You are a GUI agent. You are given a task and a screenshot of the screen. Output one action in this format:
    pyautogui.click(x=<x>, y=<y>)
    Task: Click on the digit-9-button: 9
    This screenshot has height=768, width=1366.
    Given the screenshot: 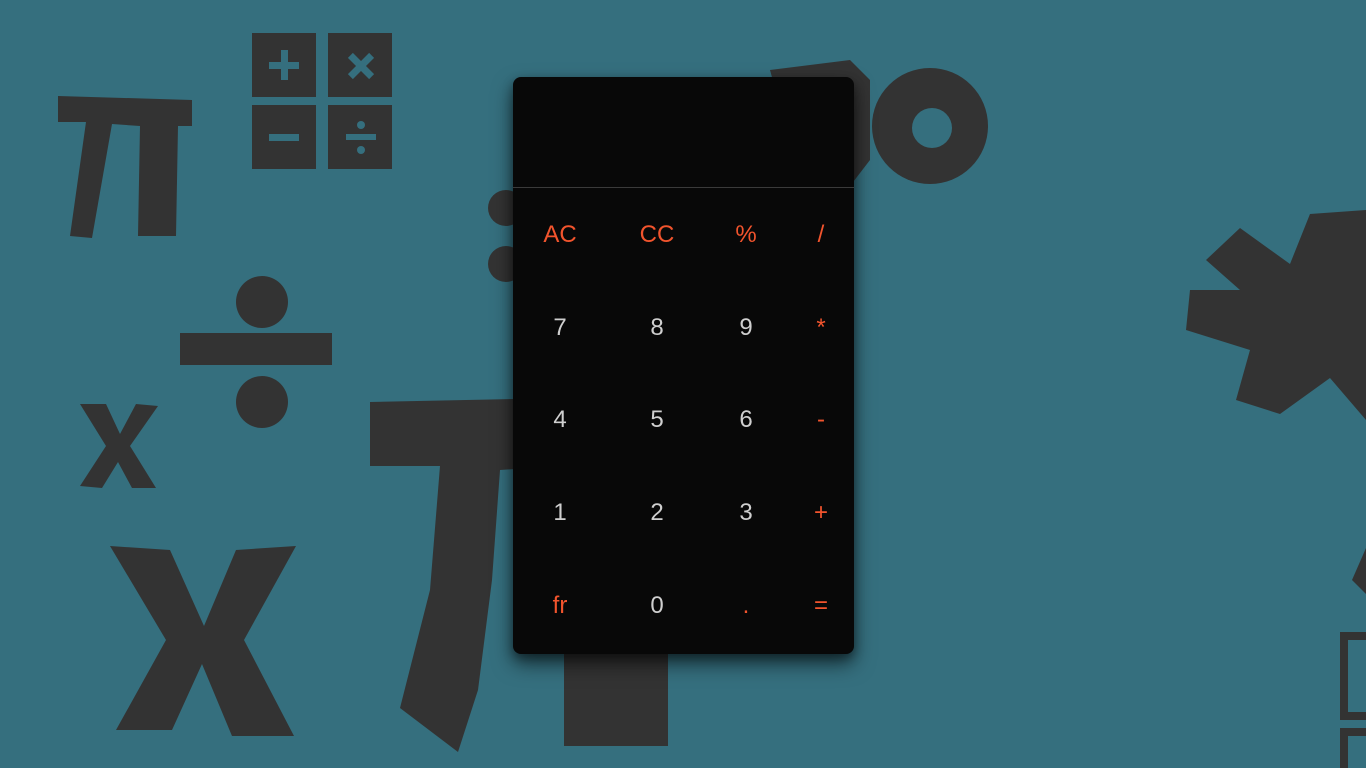 What is the action you would take?
    pyautogui.click(x=746, y=328)
    